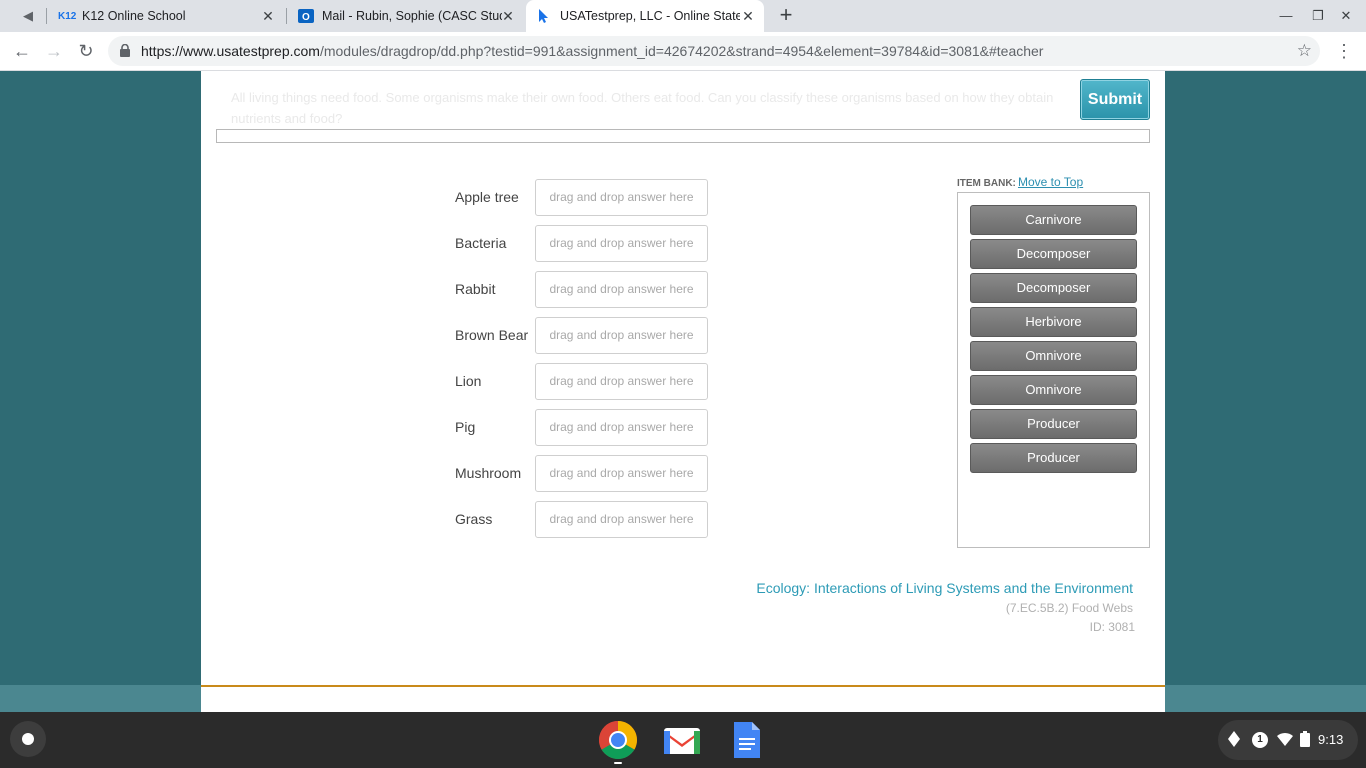 This screenshot has height=768, width=1366. Describe the element at coordinates (746, 740) in the screenshot. I see `google-docs-icon` at that location.